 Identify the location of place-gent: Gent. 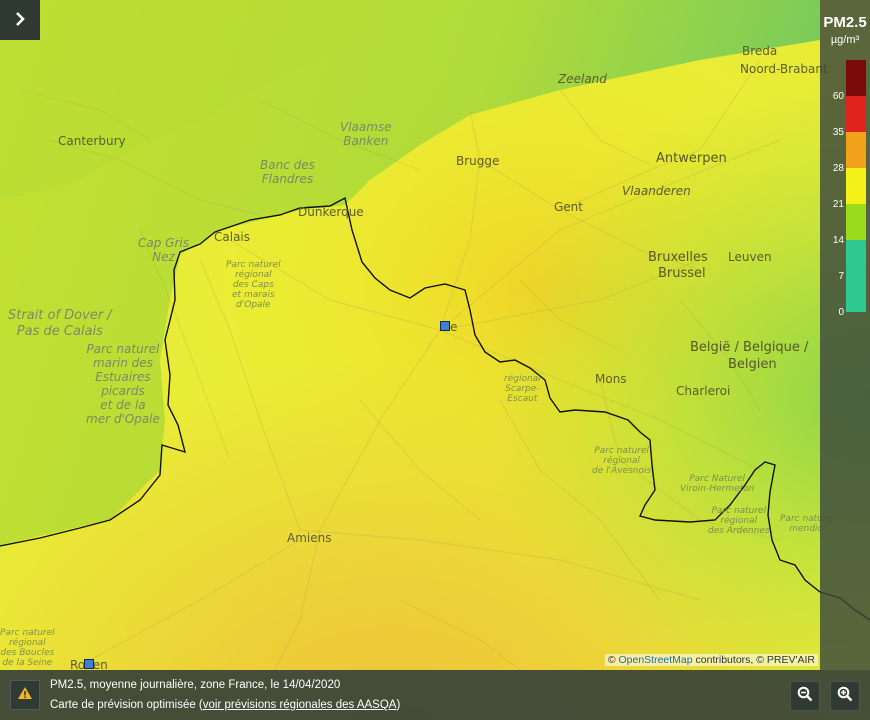
(568, 207).